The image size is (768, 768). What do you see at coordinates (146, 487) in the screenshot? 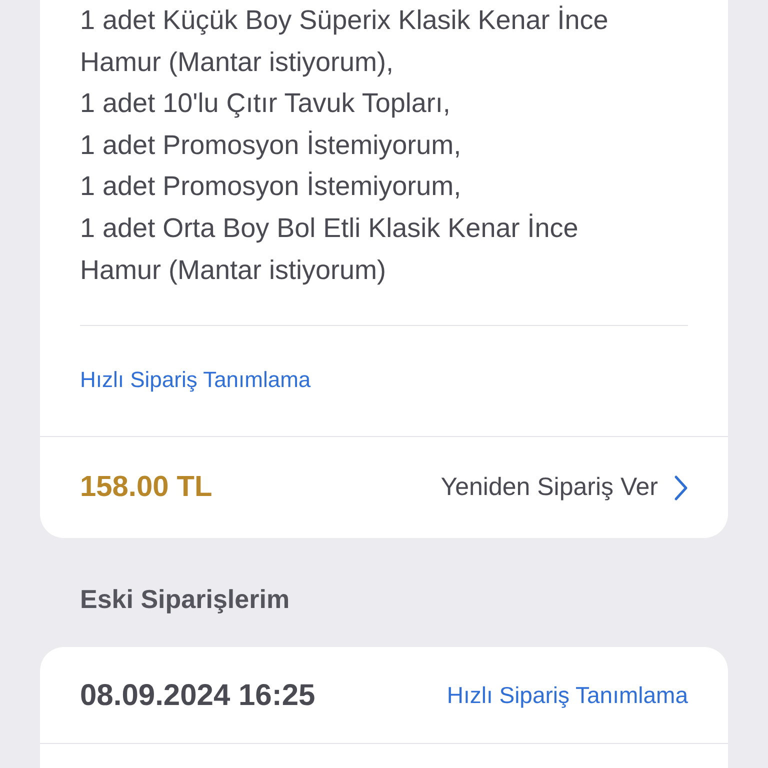
I see `order-price: 158.00 TL` at bounding box center [146, 487].